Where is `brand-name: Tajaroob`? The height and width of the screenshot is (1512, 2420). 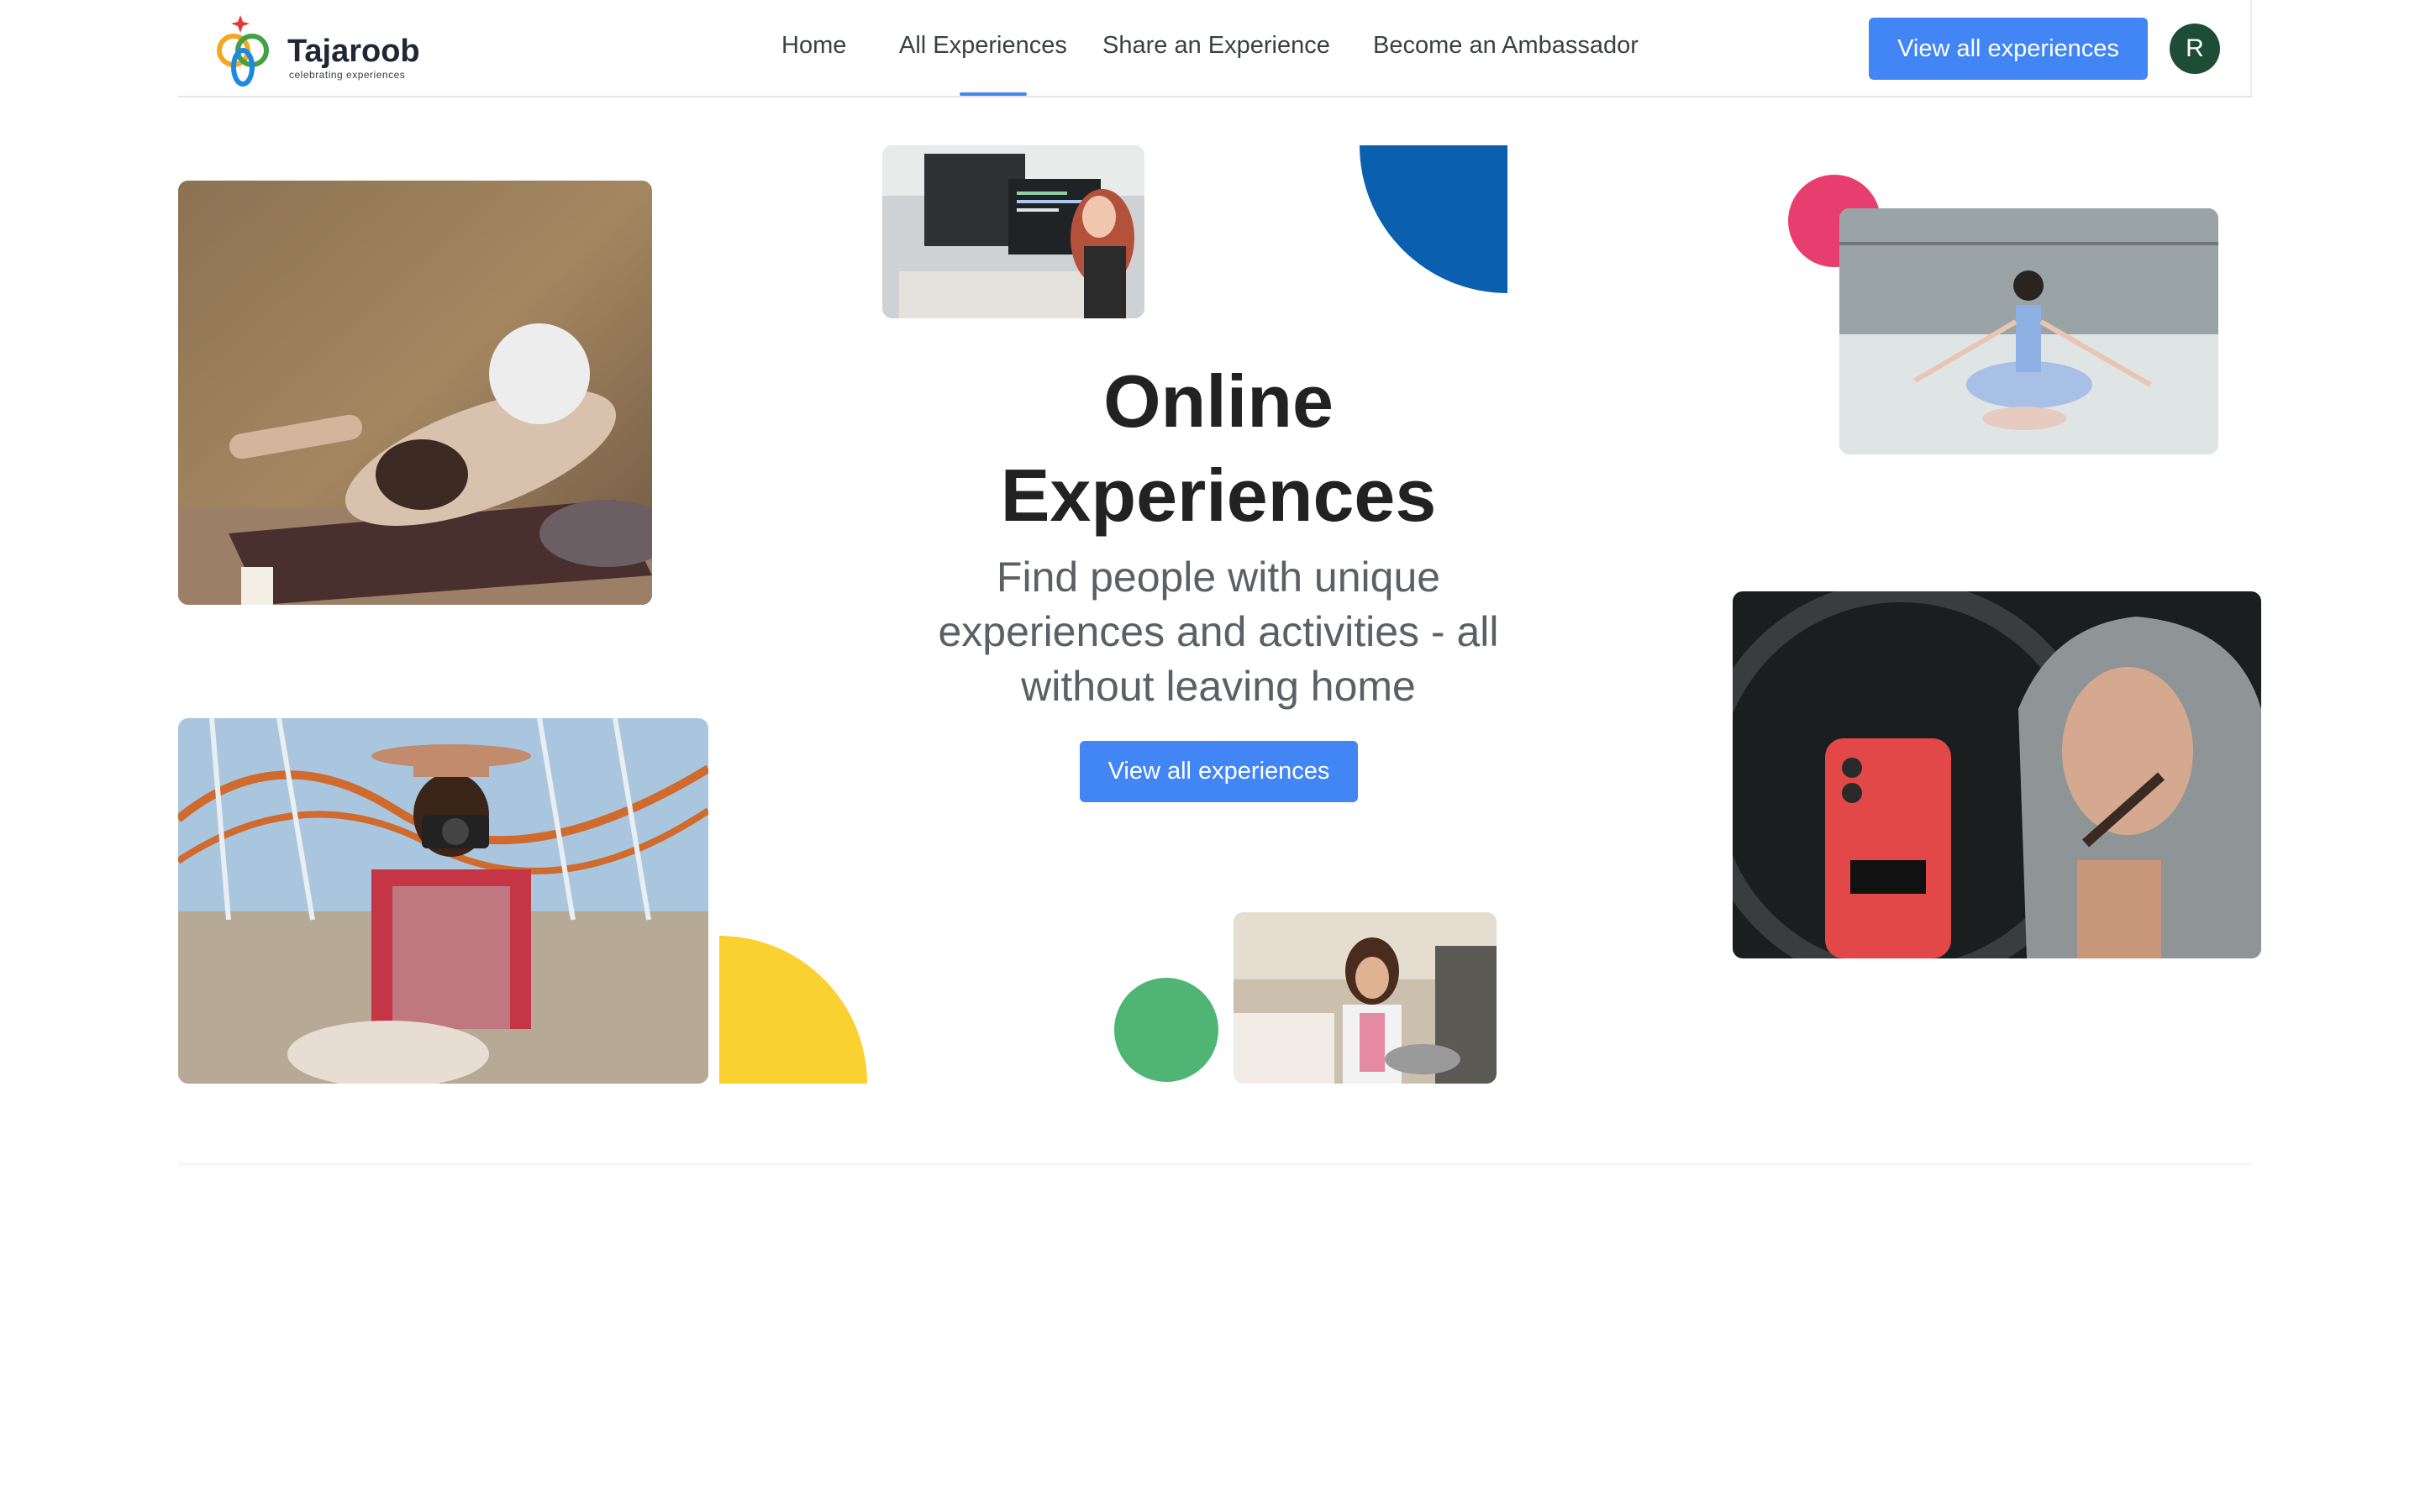 brand-name: Tajaroob is located at coordinates (353, 51).